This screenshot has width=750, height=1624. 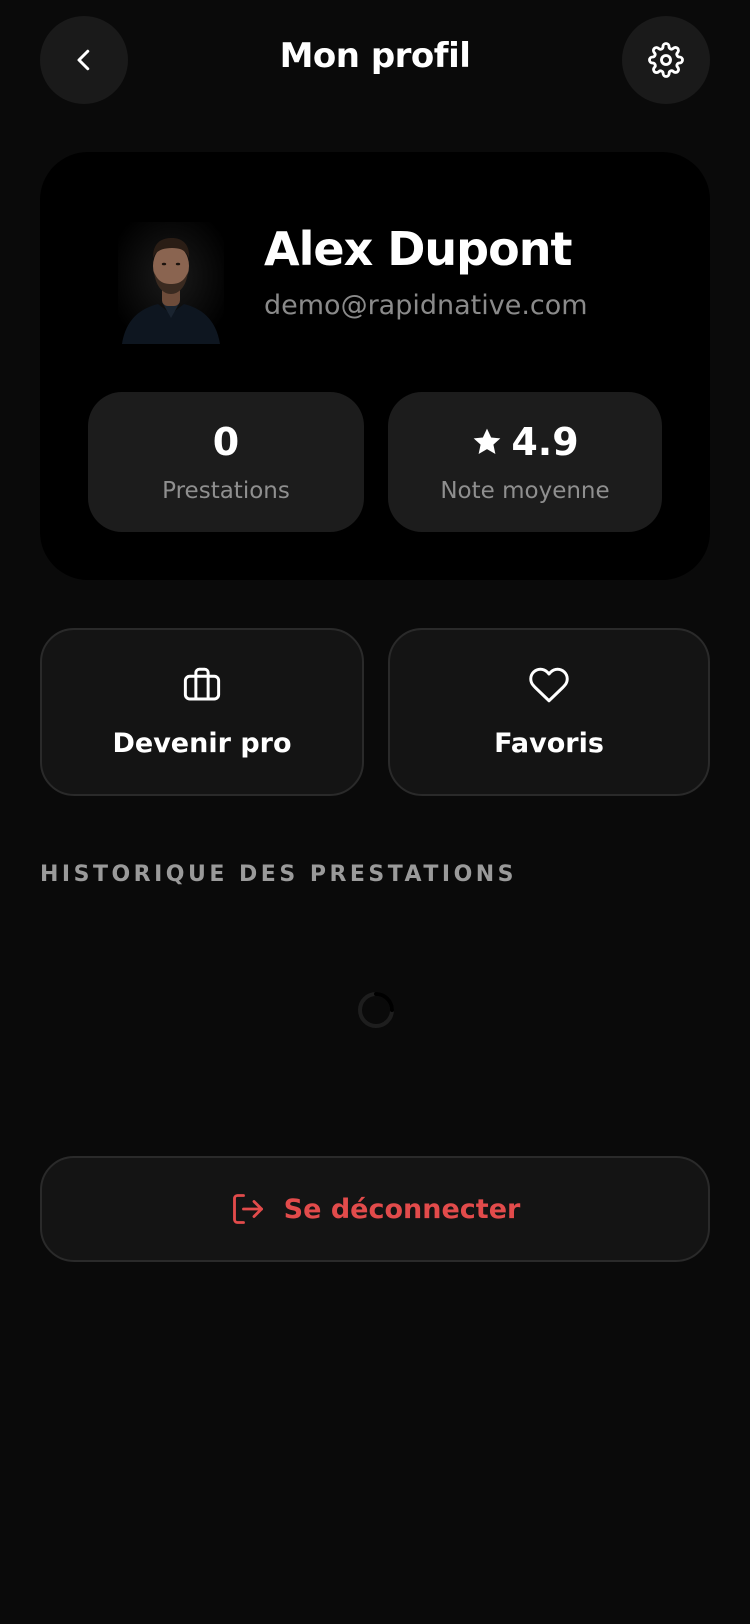 I want to click on user-name: Alex Dupont, so click(x=418, y=249).